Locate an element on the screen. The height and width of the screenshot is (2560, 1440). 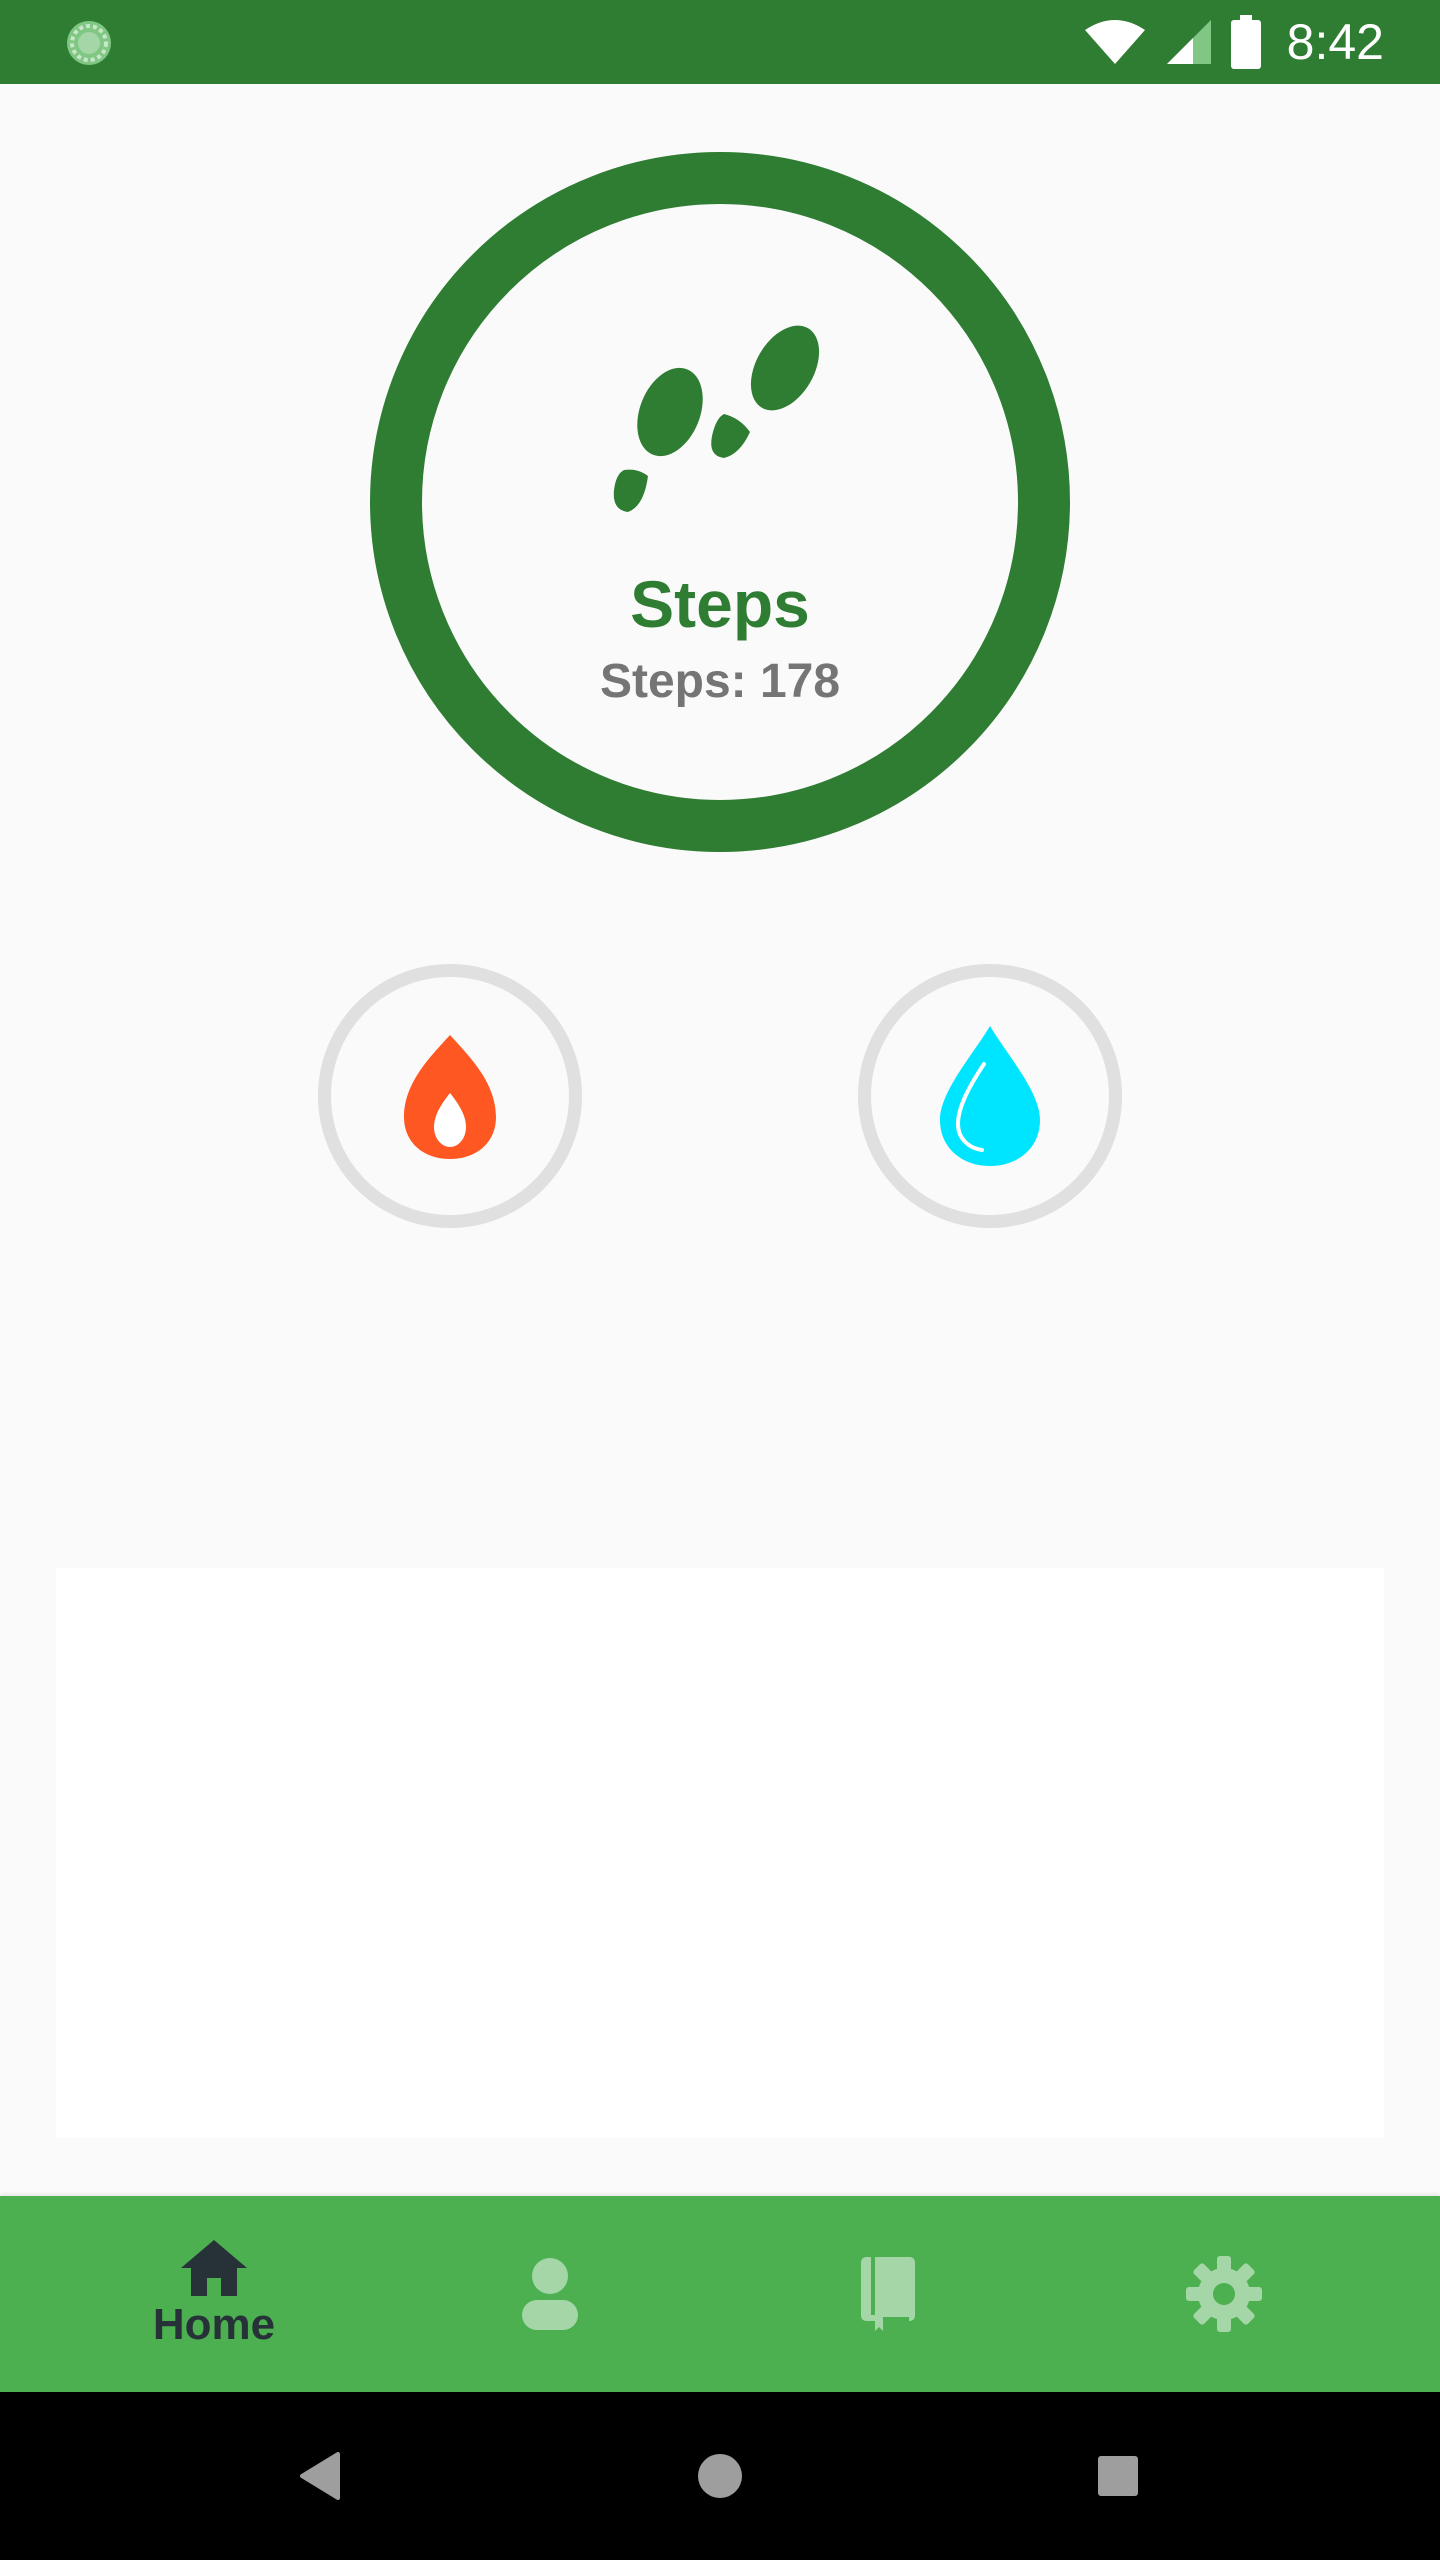
recents-icon is located at coordinates (1118, 2476).